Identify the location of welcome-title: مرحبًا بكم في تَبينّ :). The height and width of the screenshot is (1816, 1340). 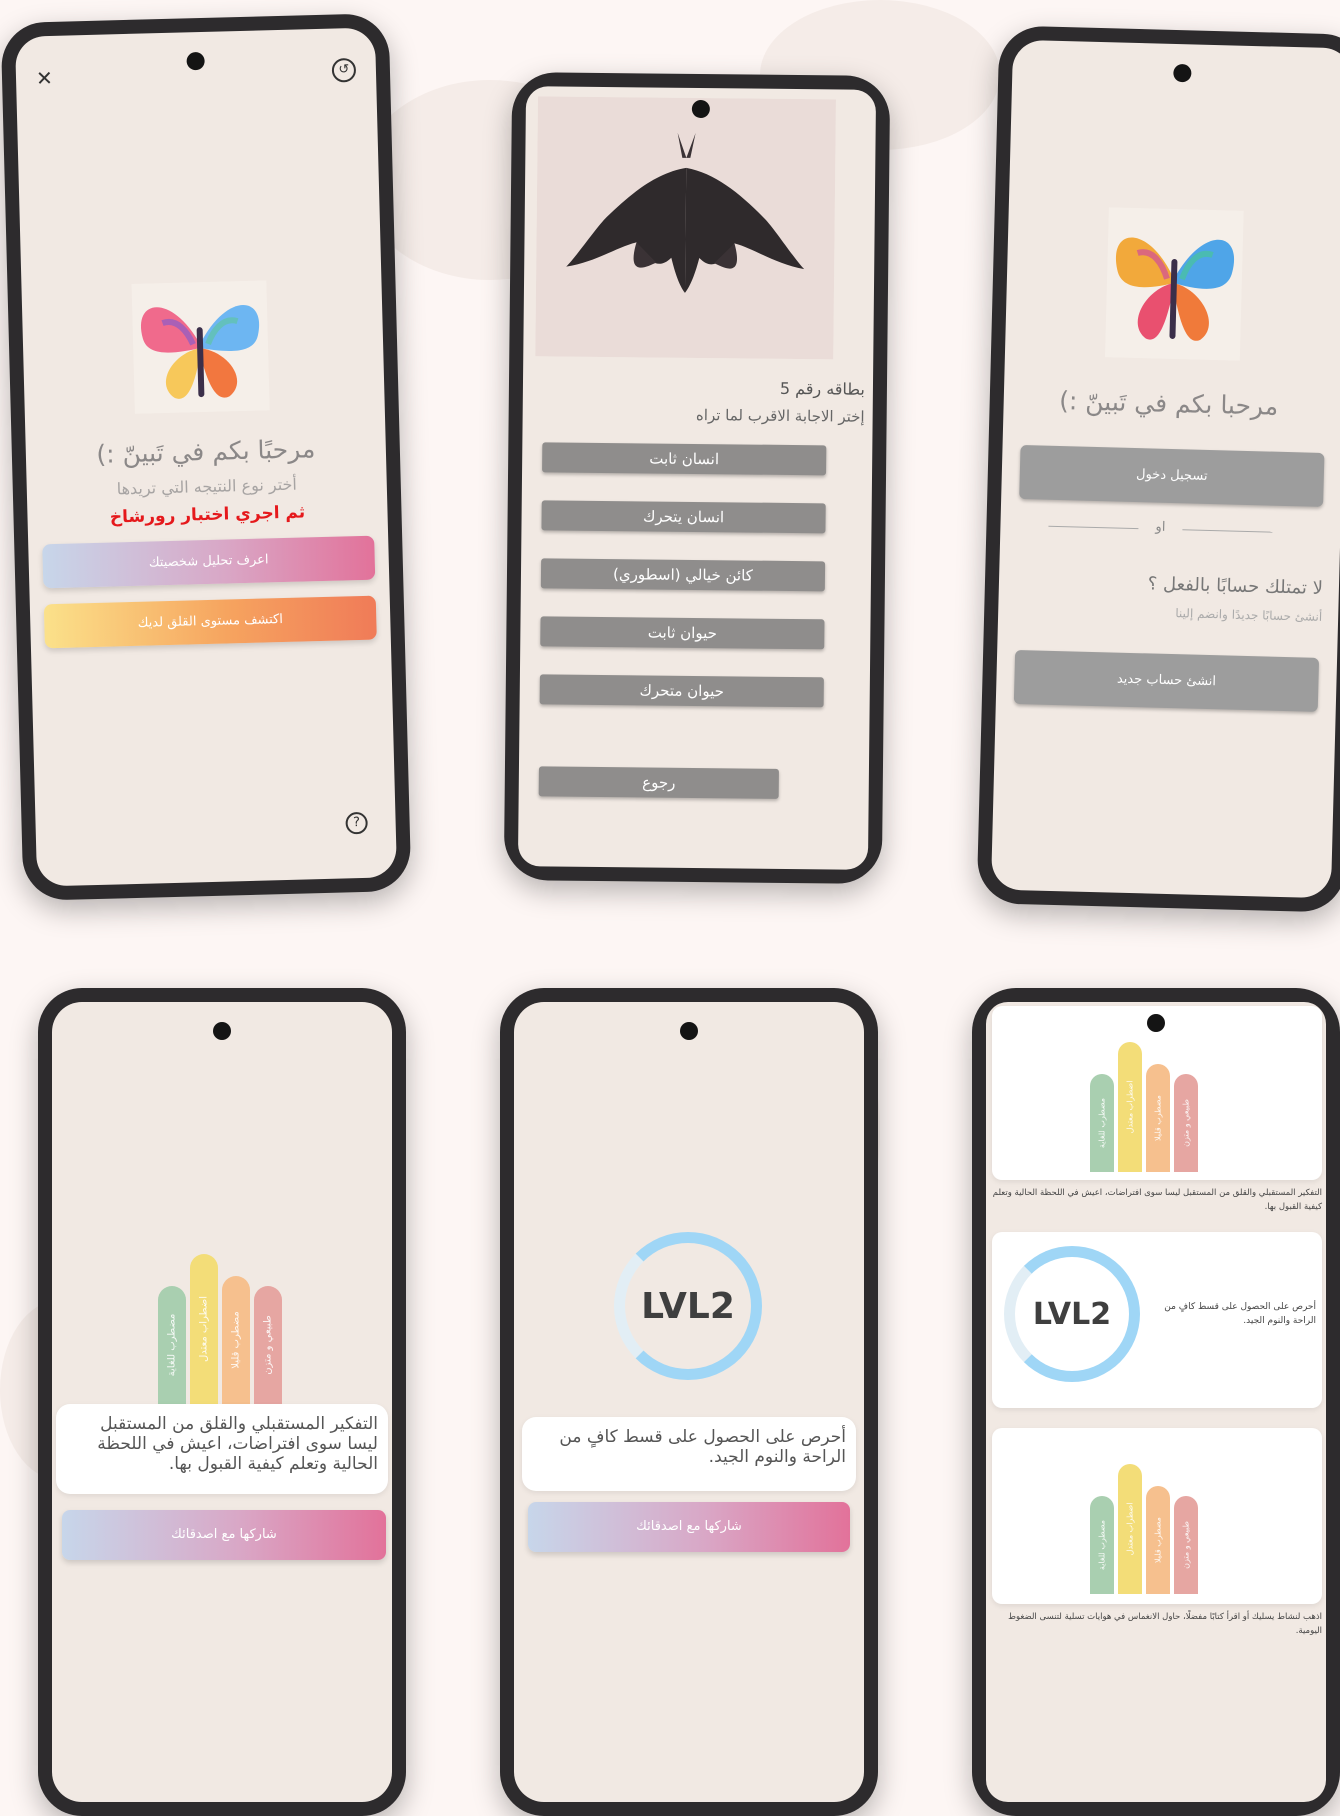
(205, 451).